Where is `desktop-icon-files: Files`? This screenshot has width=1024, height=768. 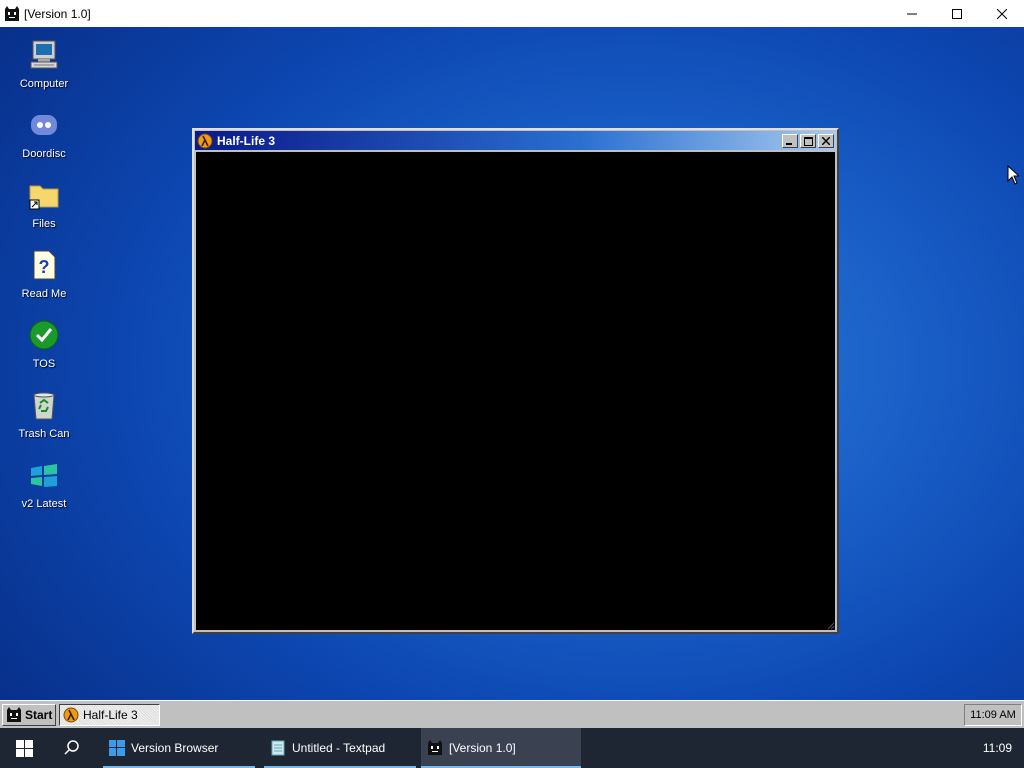
desktop-icon-files: Files is located at coordinates (44, 207).